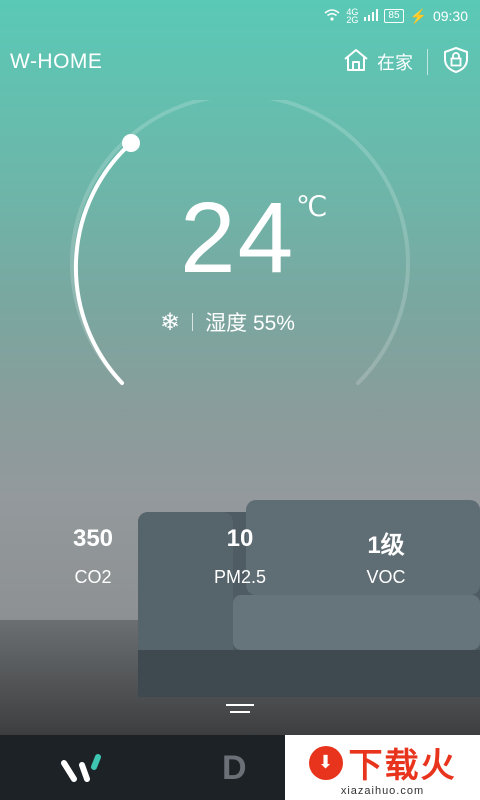 The image size is (480, 800). I want to click on stat-co2: 350 CO2, so click(93, 556).